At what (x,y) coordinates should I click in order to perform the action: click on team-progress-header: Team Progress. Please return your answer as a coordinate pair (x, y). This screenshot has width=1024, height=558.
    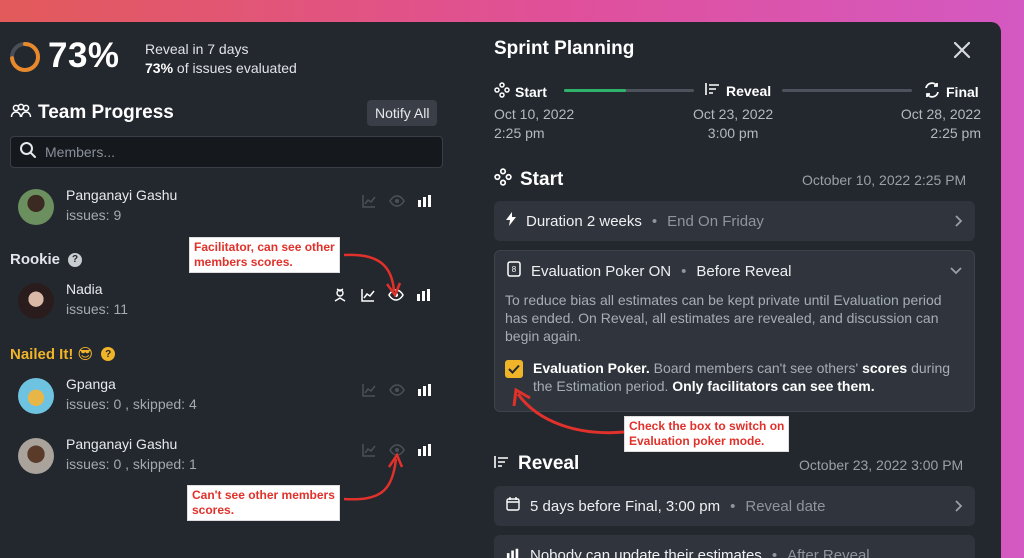
    Looking at the image, I should click on (92, 113).